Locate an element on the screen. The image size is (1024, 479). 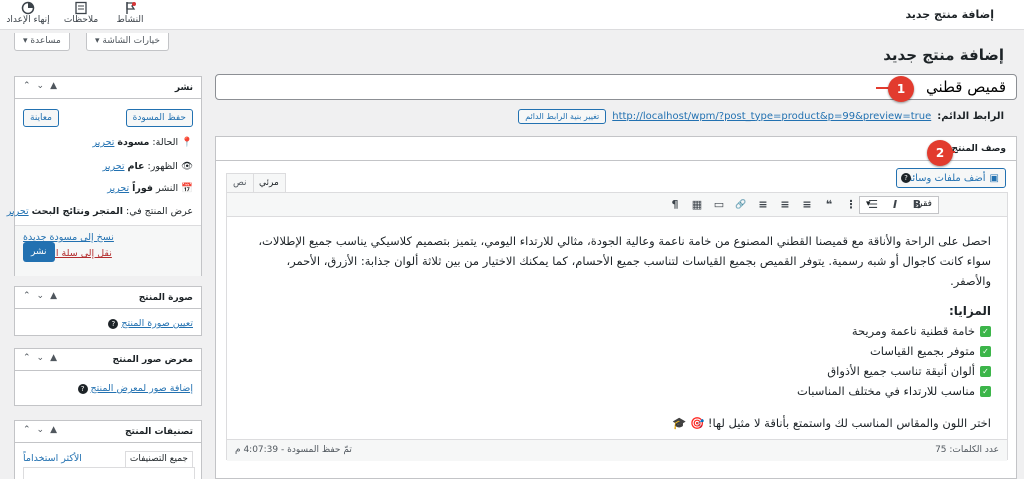
notes-icon is located at coordinates (81, 8).